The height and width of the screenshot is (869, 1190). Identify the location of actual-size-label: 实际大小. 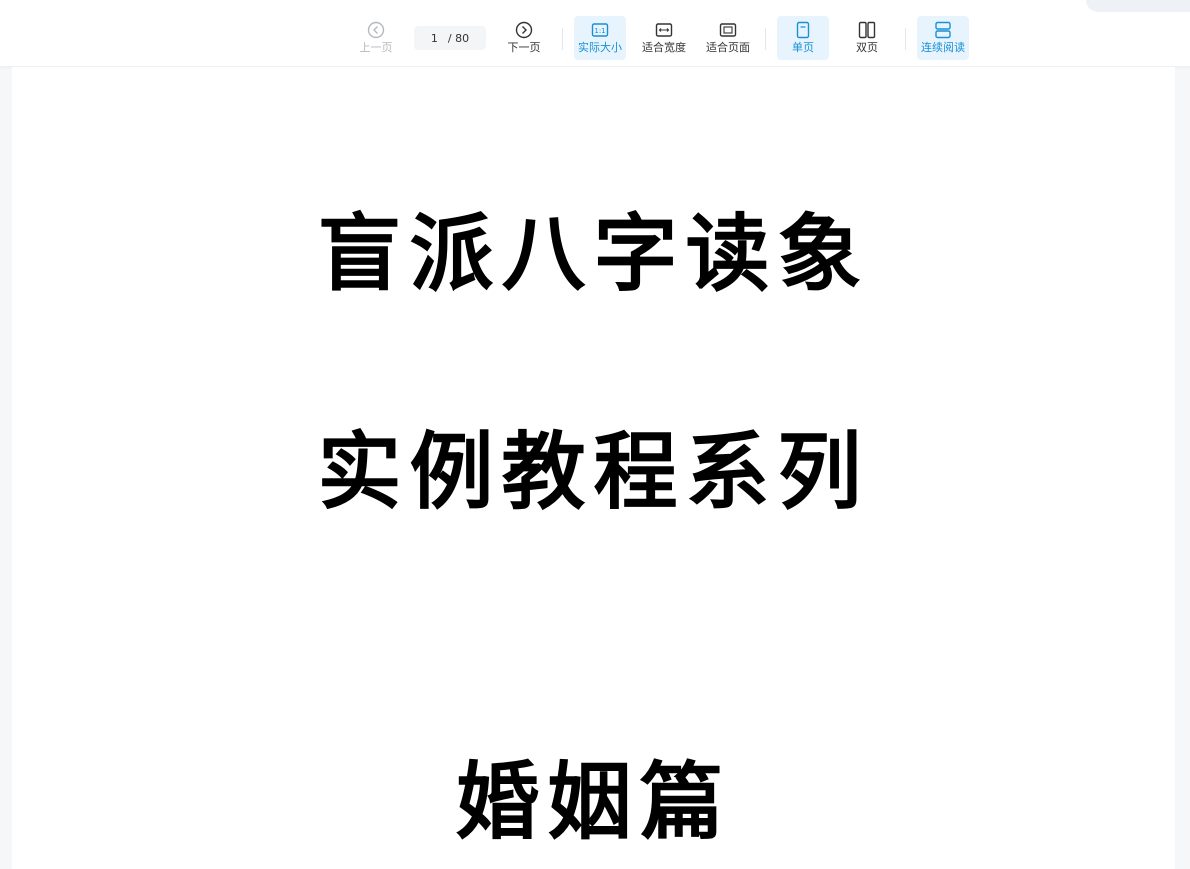
(600, 47).